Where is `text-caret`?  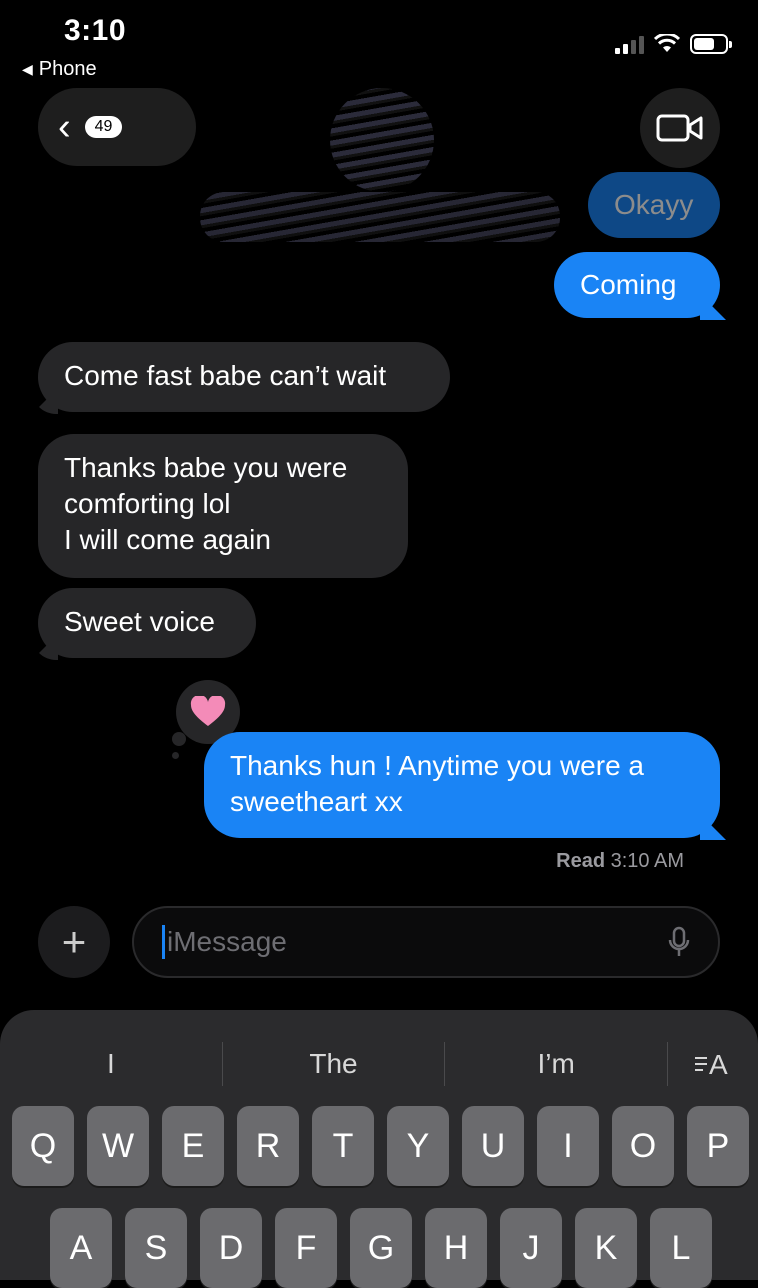 text-caret is located at coordinates (163, 942).